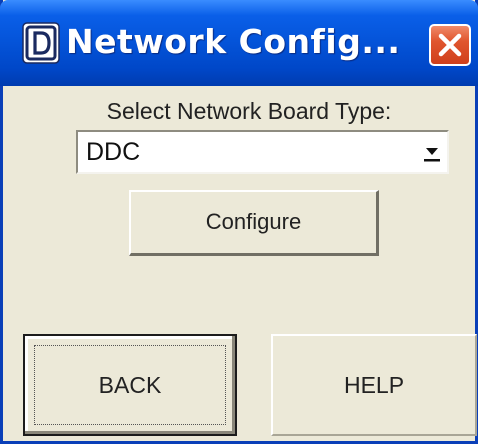 The width and height of the screenshot is (478, 444). What do you see at coordinates (374, 385) in the screenshot?
I see `help-button: HELP` at bounding box center [374, 385].